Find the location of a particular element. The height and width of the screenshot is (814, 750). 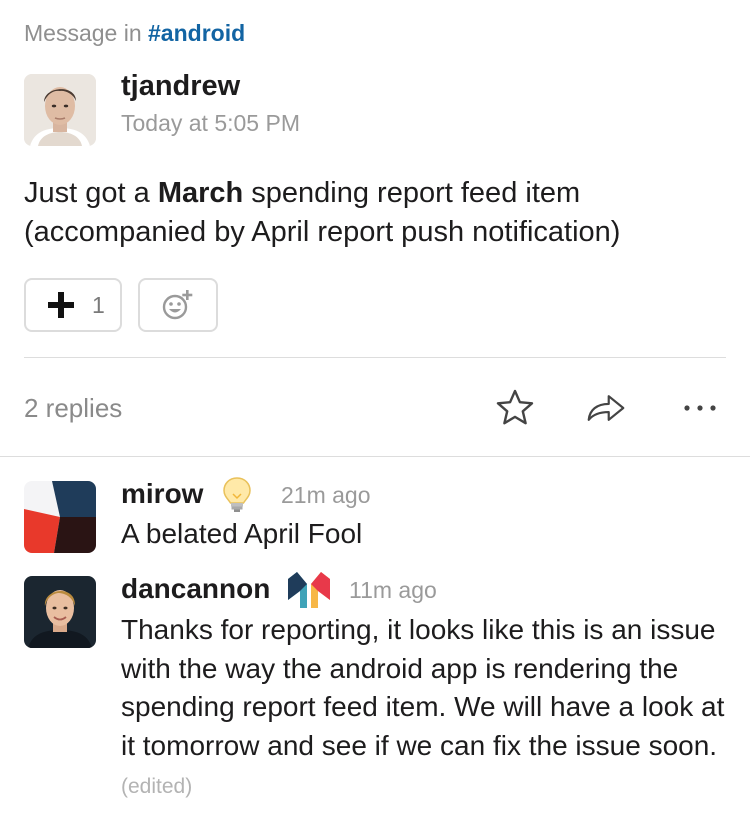

message-timestamp: Today at 5:05 PM is located at coordinates (210, 123).